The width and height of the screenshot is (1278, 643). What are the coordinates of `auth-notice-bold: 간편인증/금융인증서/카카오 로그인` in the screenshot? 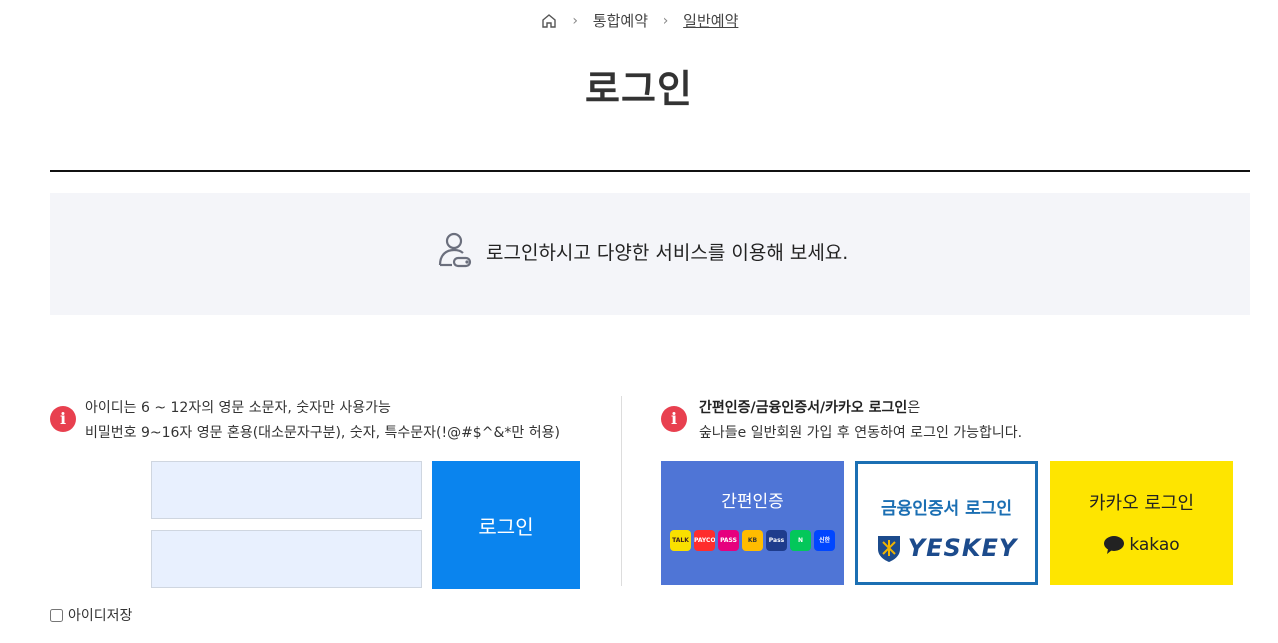 It's located at (803, 408).